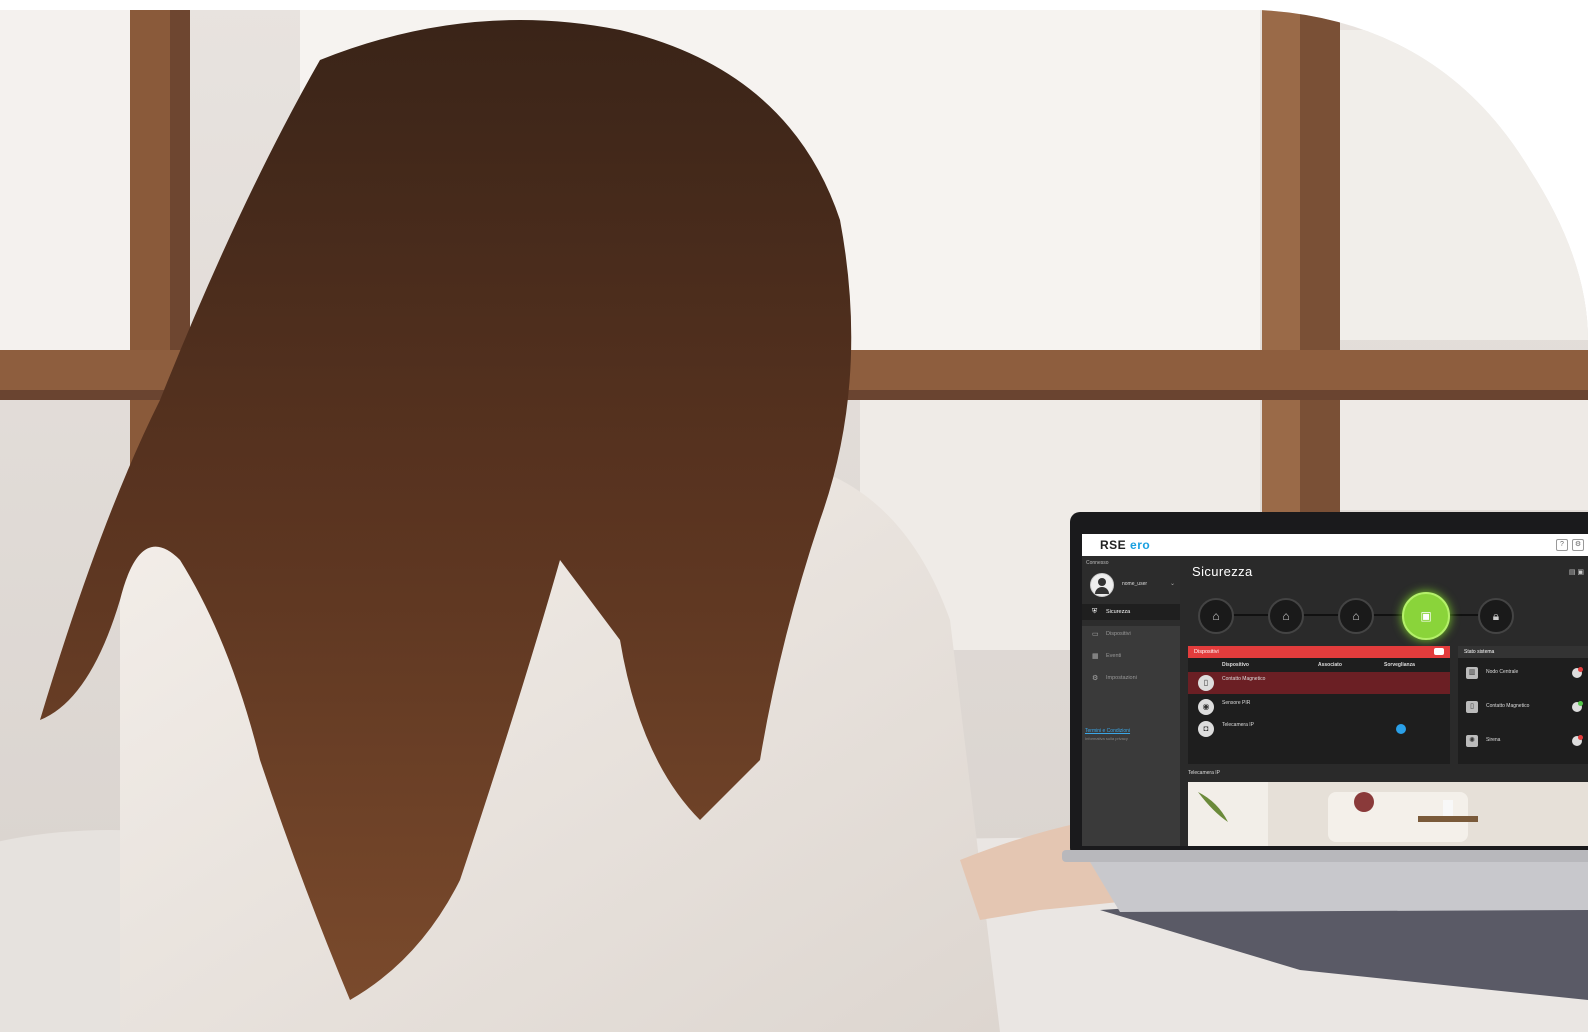 Image resolution: width=1588 pixels, height=1032 pixels. What do you see at coordinates (1479, 652) in the screenshot?
I see `state-panel-title: Stato sistema` at bounding box center [1479, 652].